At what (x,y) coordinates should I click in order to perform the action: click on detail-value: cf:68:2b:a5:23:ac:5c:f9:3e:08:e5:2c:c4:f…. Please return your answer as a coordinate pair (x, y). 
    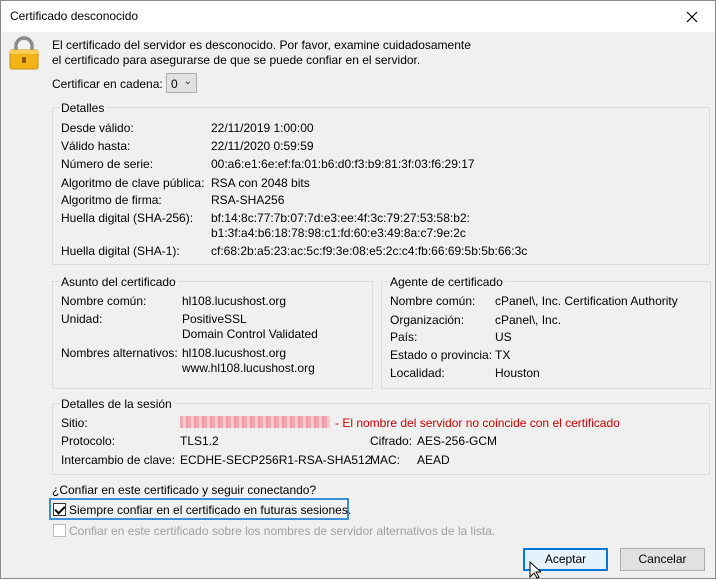
    Looking at the image, I should click on (369, 251).